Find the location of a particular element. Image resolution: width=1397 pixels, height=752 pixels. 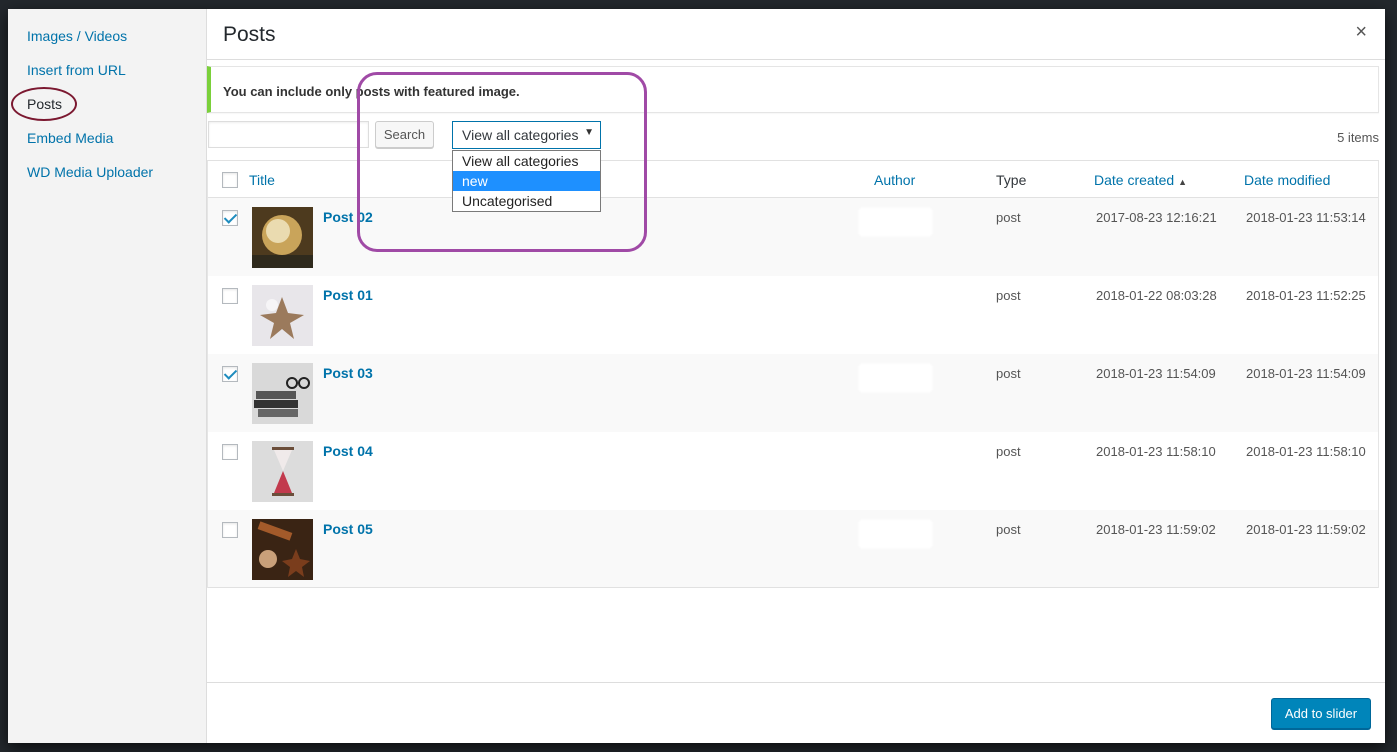

close-icon: × is located at coordinates (1361, 32).